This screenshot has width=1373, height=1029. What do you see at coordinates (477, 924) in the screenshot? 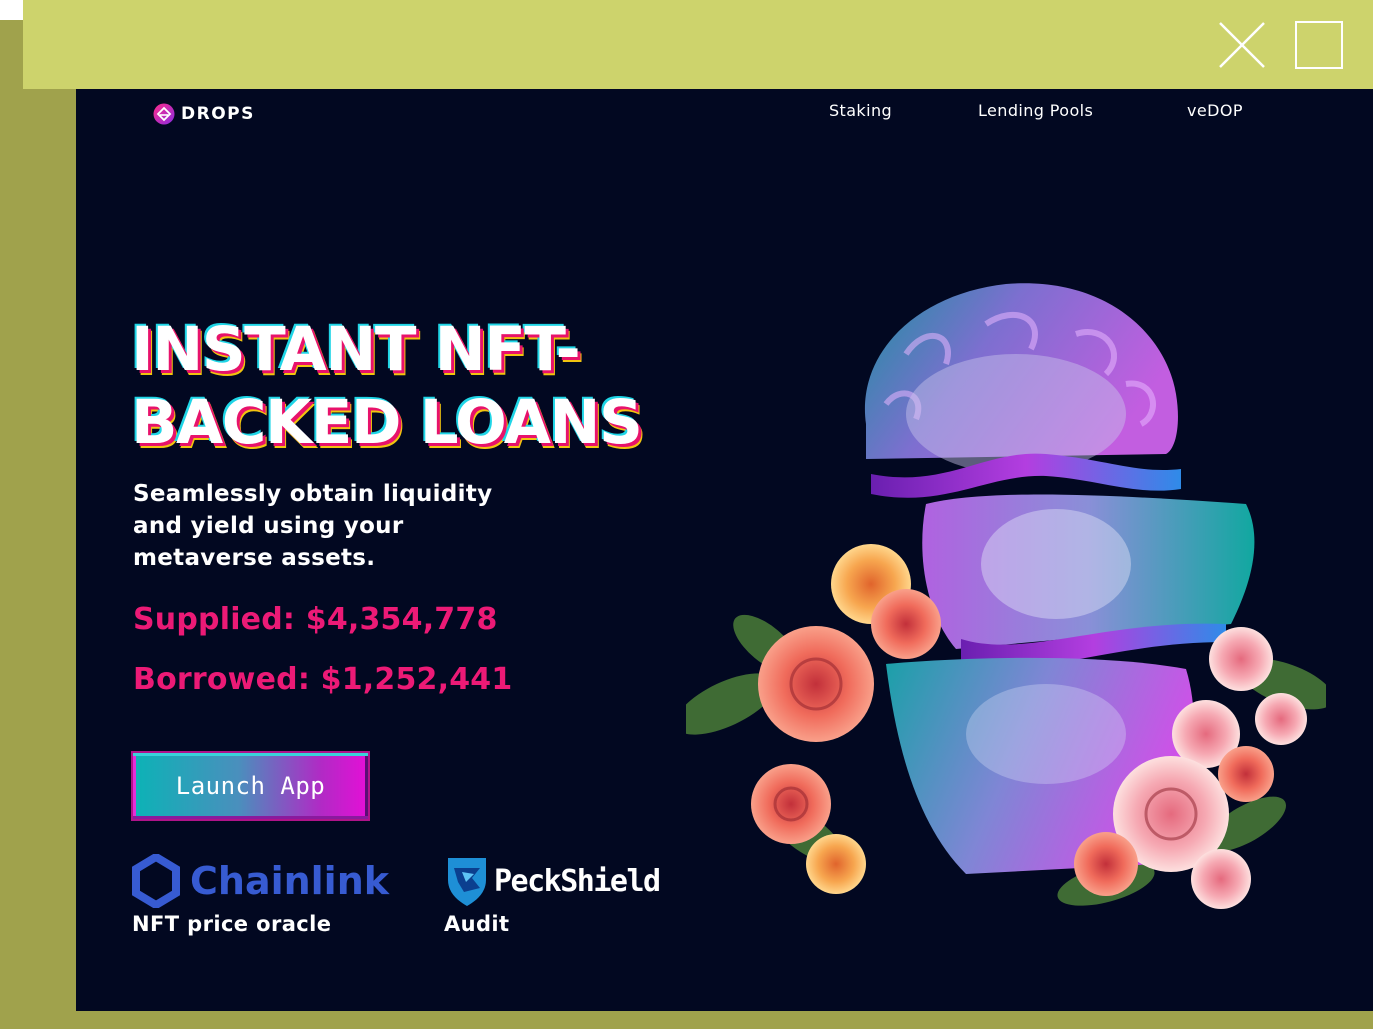
I see `peckshield-caption: Audit` at bounding box center [477, 924].